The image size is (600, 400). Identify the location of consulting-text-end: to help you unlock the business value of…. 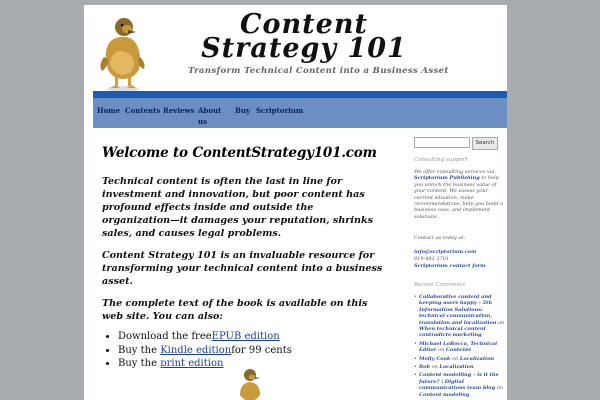
(459, 197).